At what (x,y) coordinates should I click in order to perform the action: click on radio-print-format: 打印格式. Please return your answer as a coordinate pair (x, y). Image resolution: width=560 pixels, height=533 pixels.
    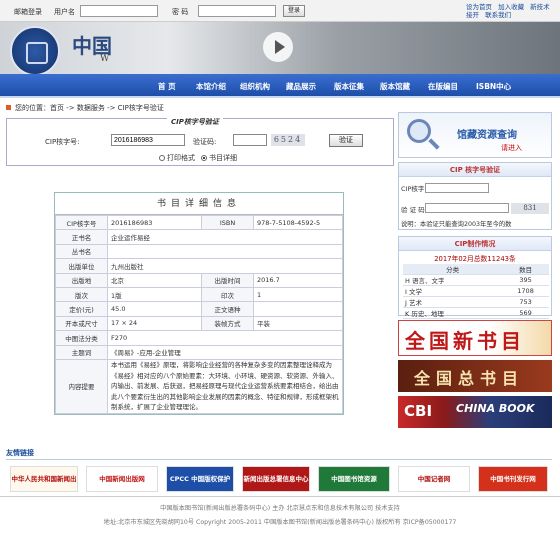
    Looking at the image, I should click on (177, 158).